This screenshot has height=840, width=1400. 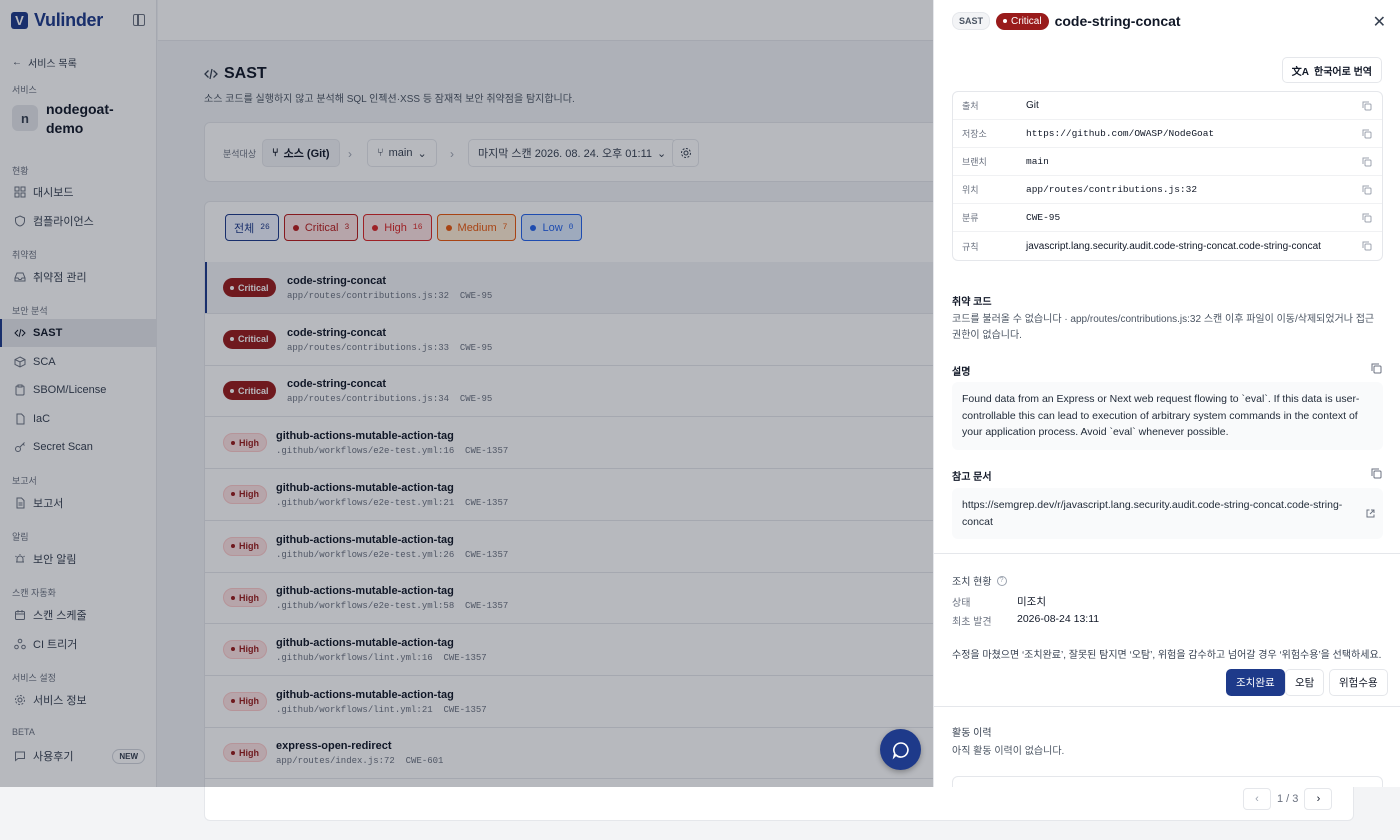 I want to click on metadata-value: app/routes/contributions.js:32, so click(x=1112, y=189).